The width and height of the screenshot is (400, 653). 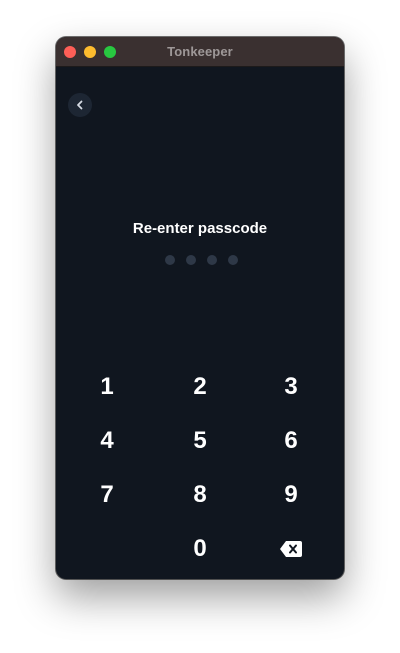 I want to click on backspace-icon, so click(x=291, y=549).